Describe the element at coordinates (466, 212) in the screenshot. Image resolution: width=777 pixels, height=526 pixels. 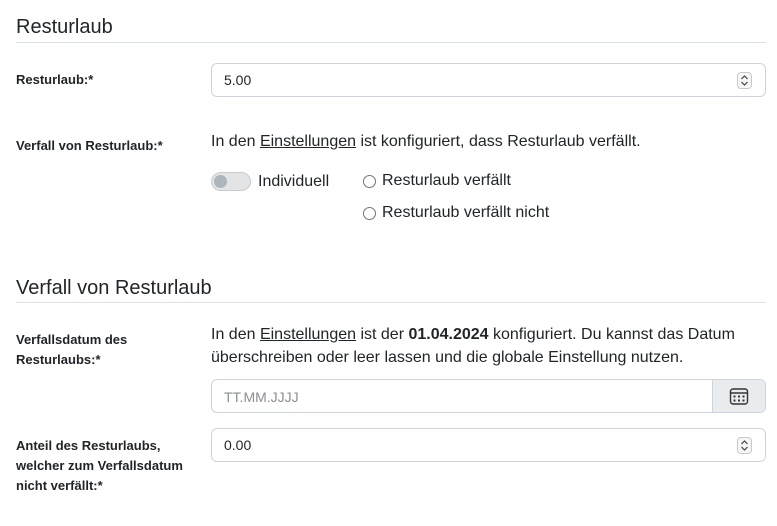
I see `radio-label: Resturlaub verfällt nicht` at that location.